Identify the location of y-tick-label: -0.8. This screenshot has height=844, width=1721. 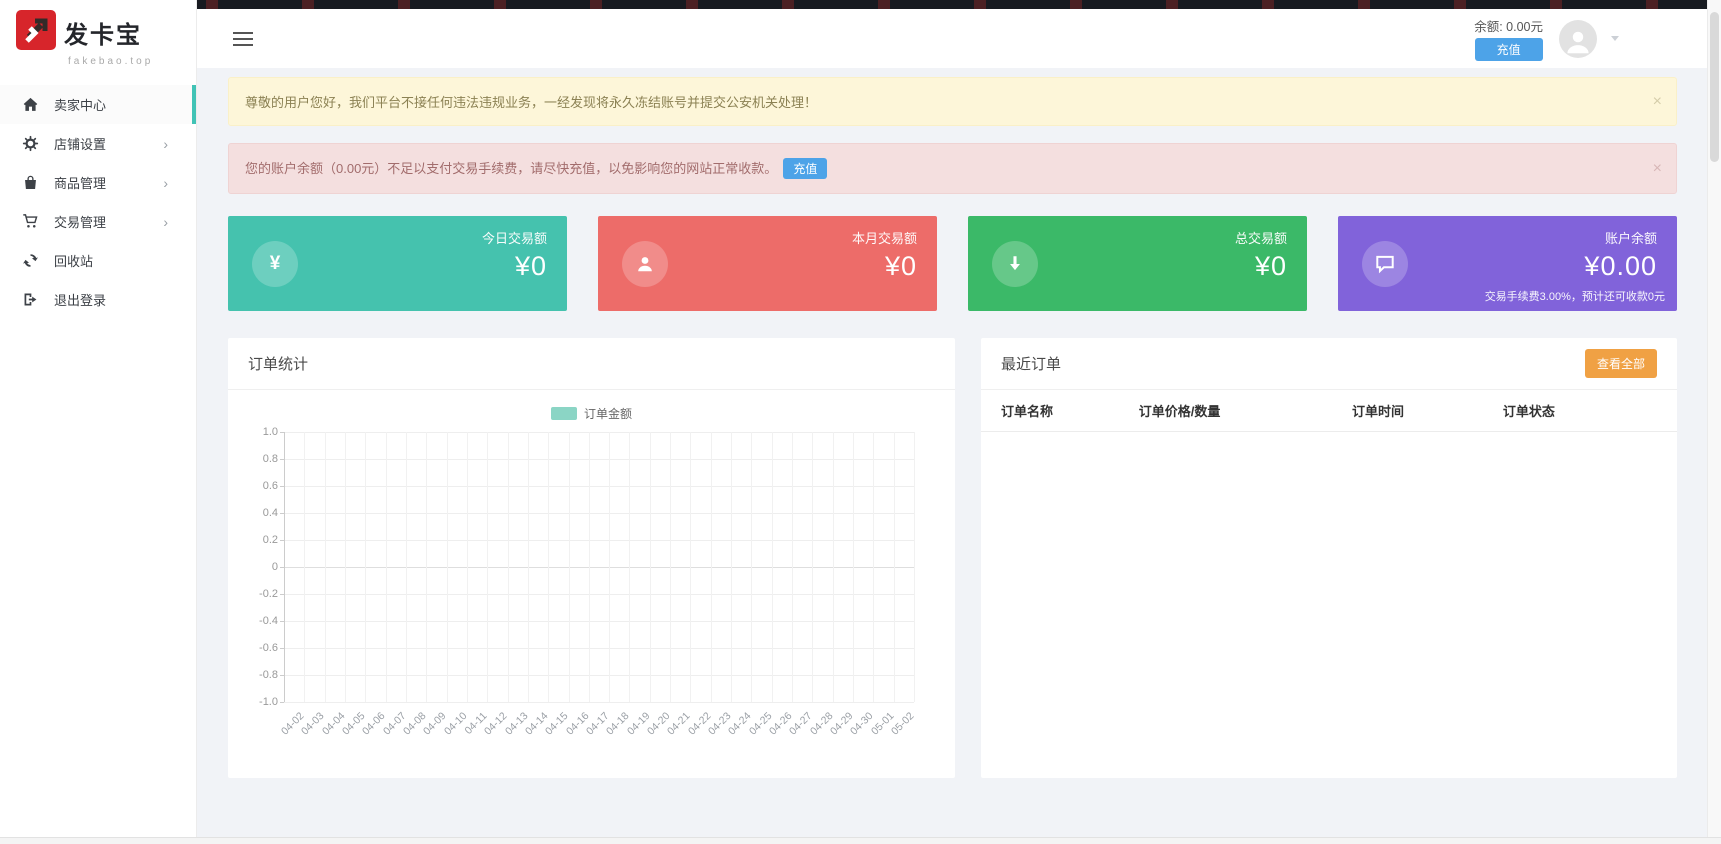
(268, 675).